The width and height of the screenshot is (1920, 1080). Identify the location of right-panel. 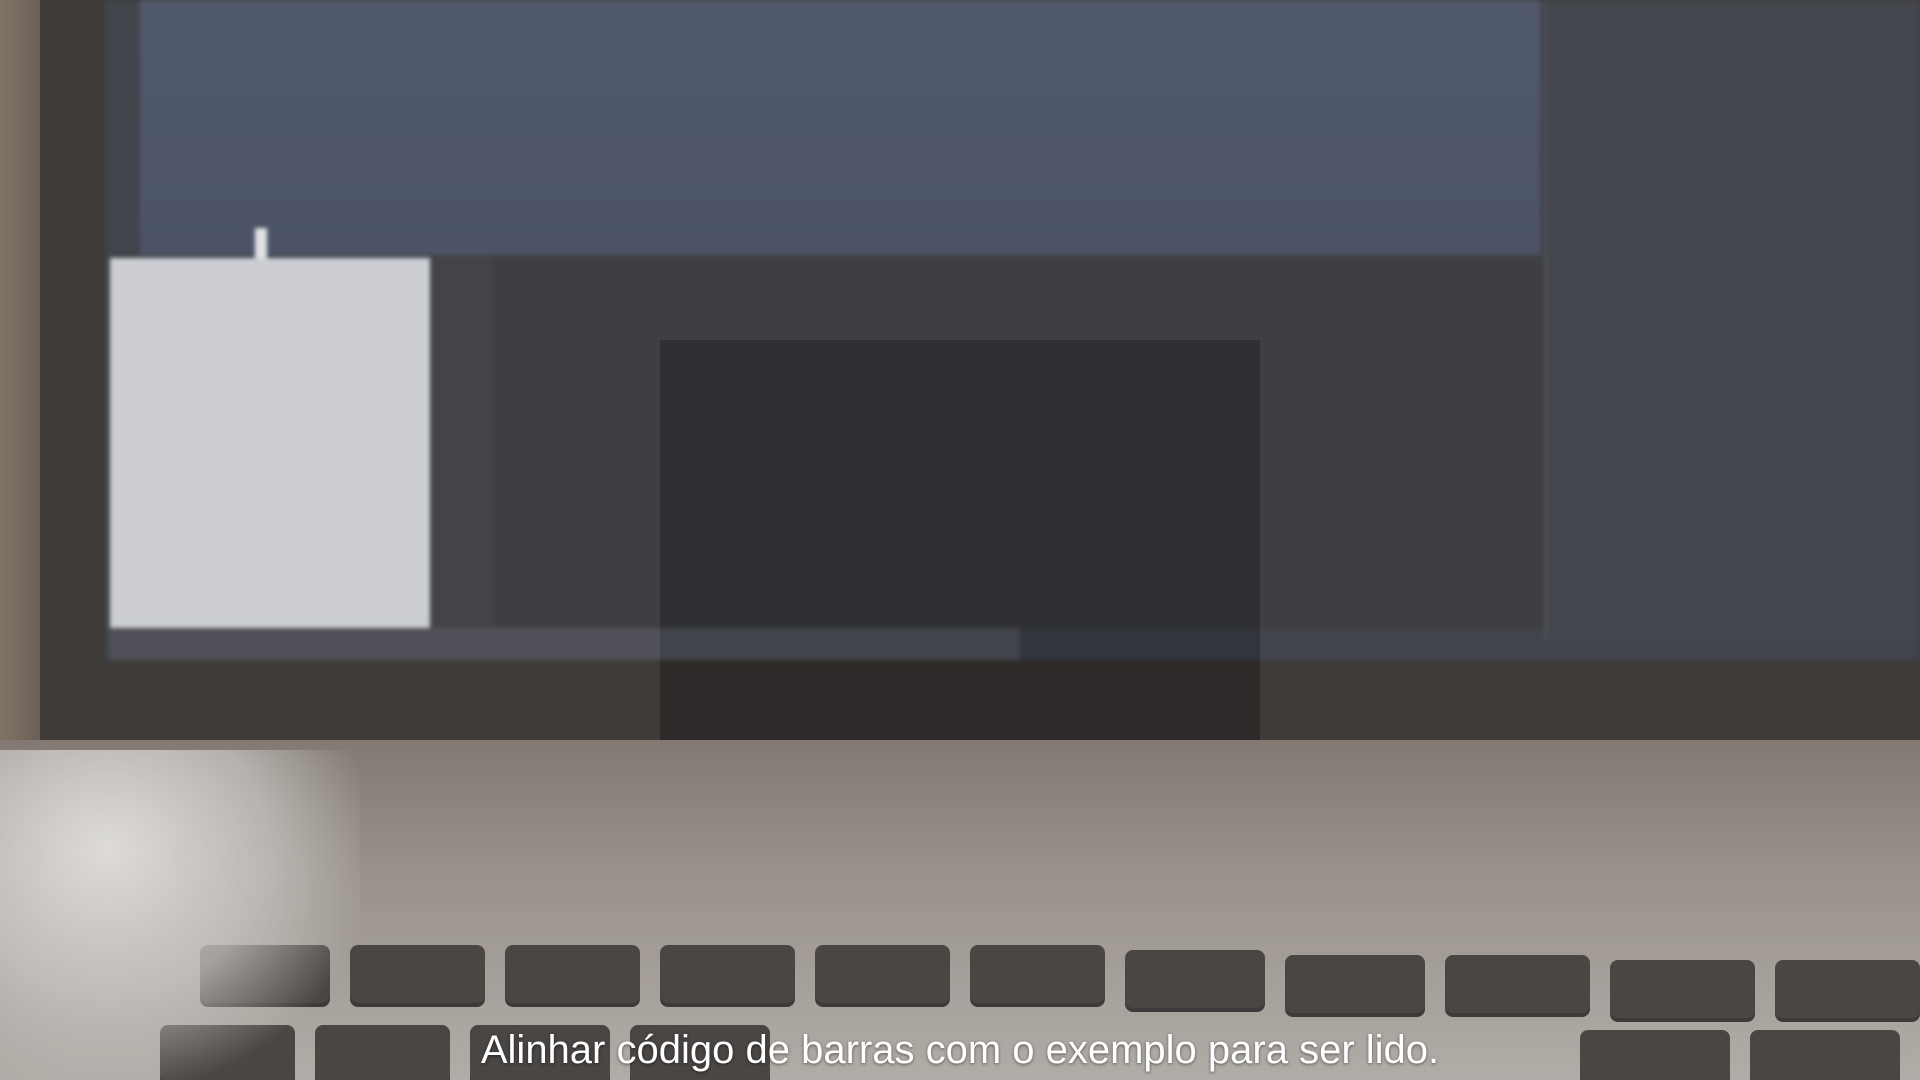
(1732, 320).